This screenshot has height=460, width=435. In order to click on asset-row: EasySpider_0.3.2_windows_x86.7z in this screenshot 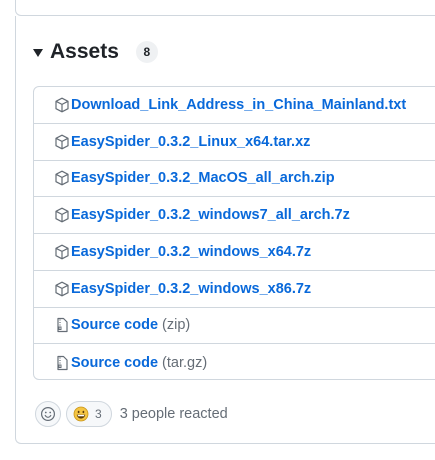, I will do `click(234, 289)`.